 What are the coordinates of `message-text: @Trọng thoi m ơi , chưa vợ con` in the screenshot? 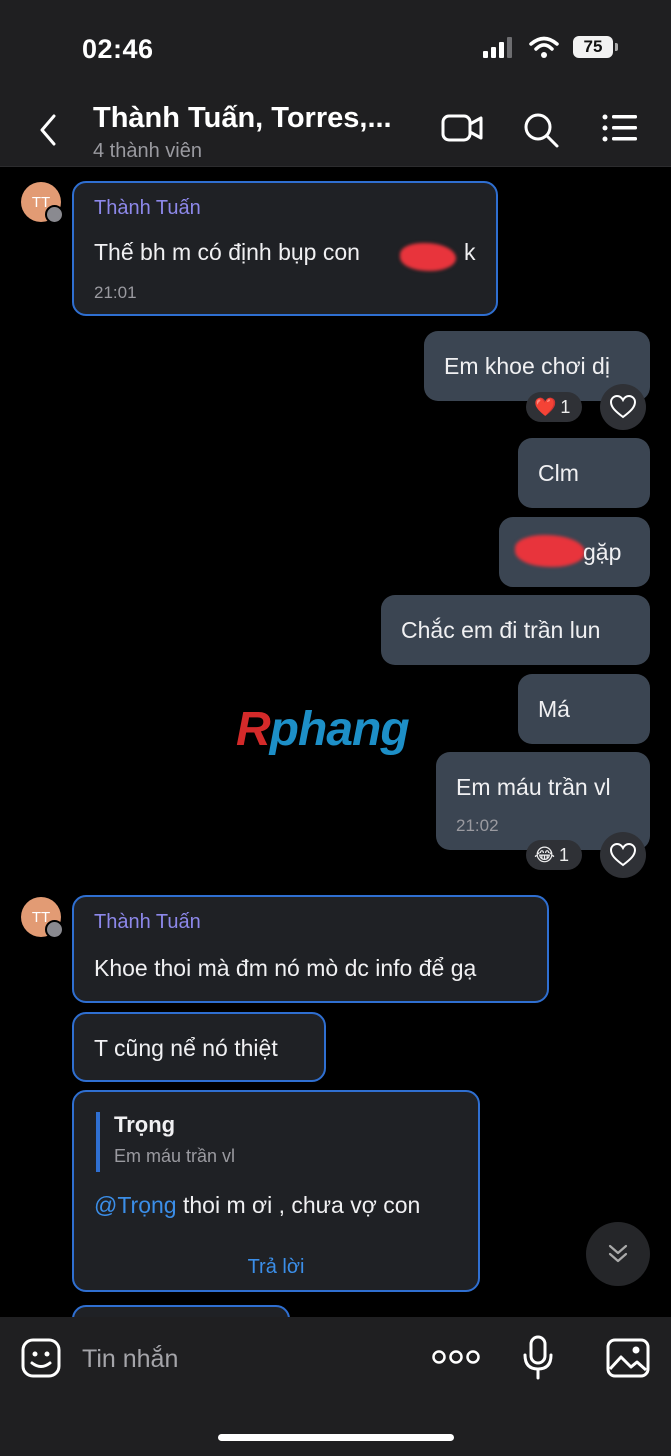 It's located at (257, 1205).